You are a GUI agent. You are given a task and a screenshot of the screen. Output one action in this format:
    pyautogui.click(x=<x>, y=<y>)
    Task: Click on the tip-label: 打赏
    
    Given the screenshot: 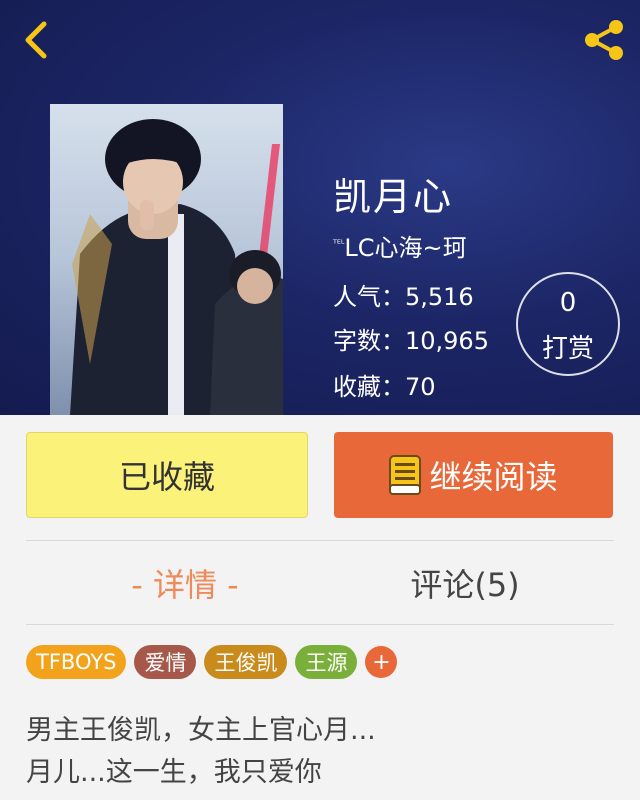 What is the action you would take?
    pyautogui.click(x=567, y=349)
    